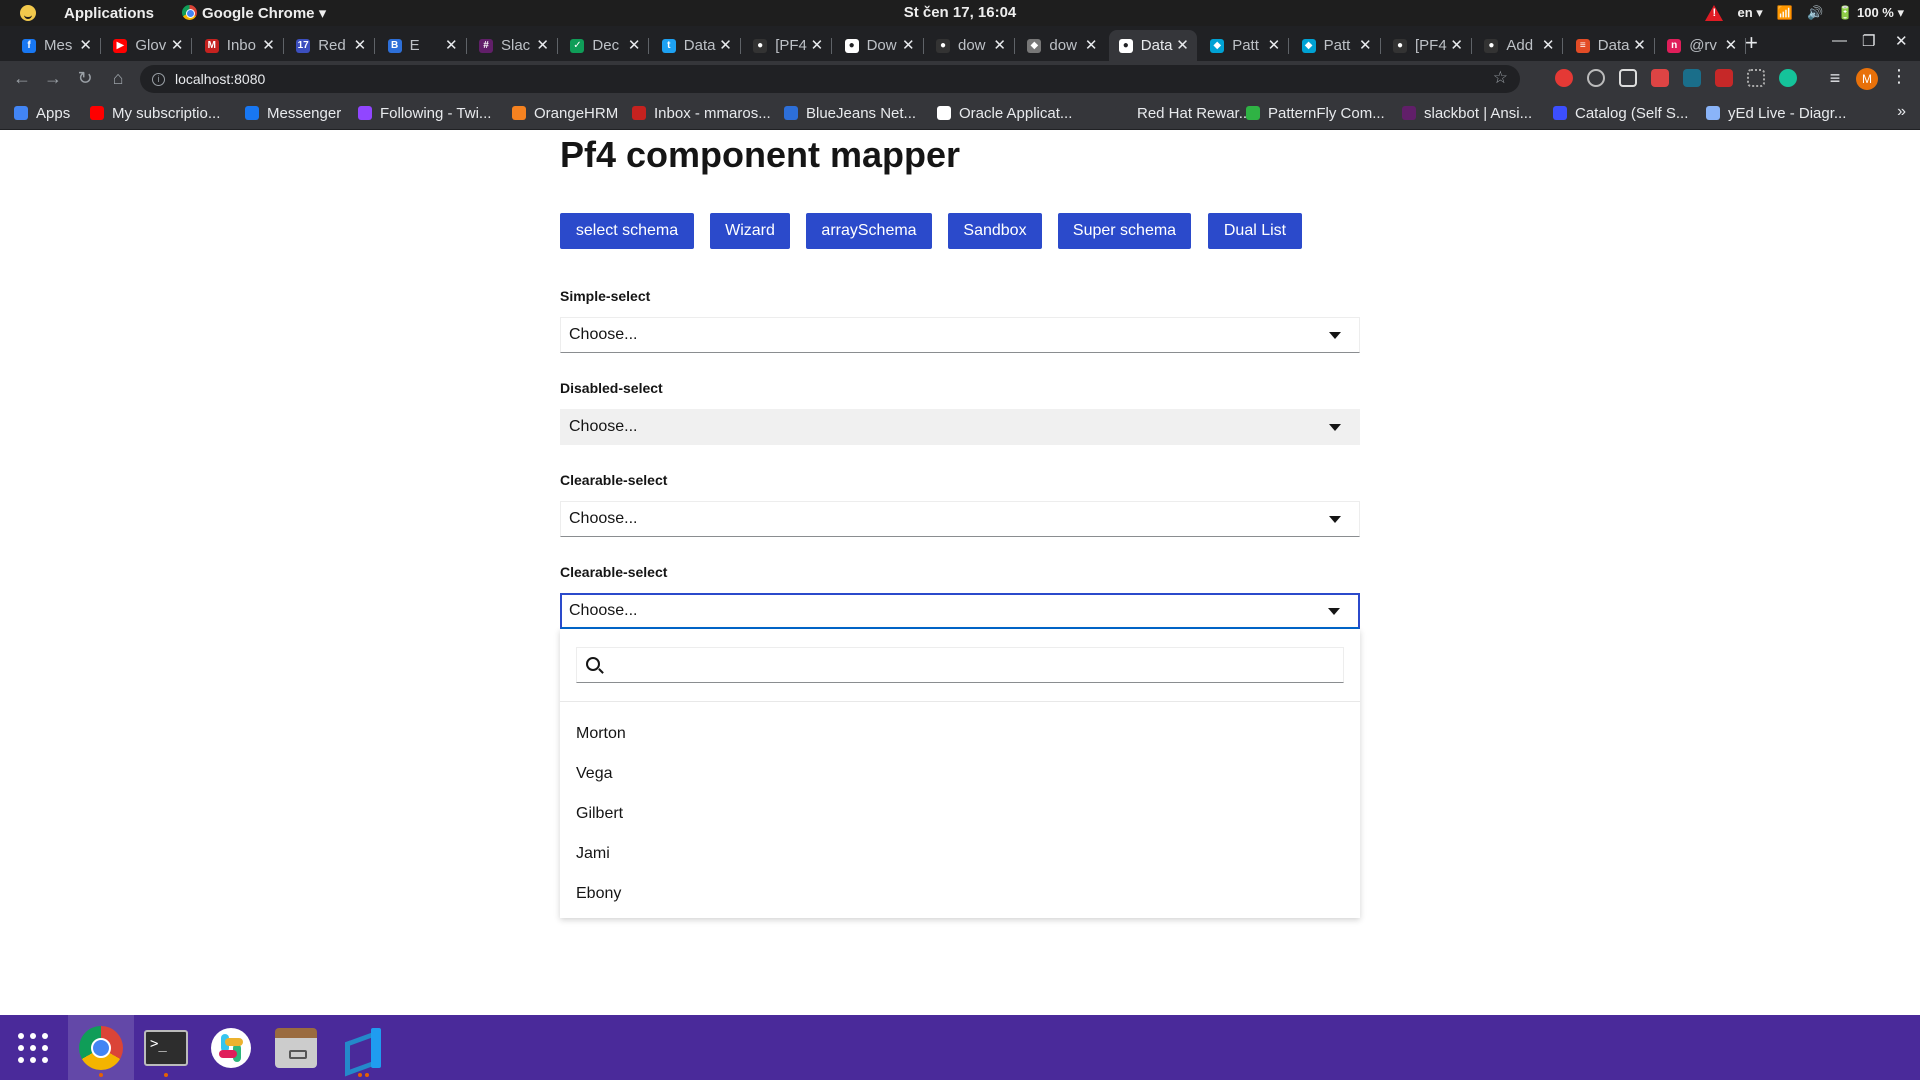 This screenshot has height=1080, width=1920. What do you see at coordinates (750, 231) in the screenshot?
I see `wizard-button: Wizard` at bounding box center [750, 231].